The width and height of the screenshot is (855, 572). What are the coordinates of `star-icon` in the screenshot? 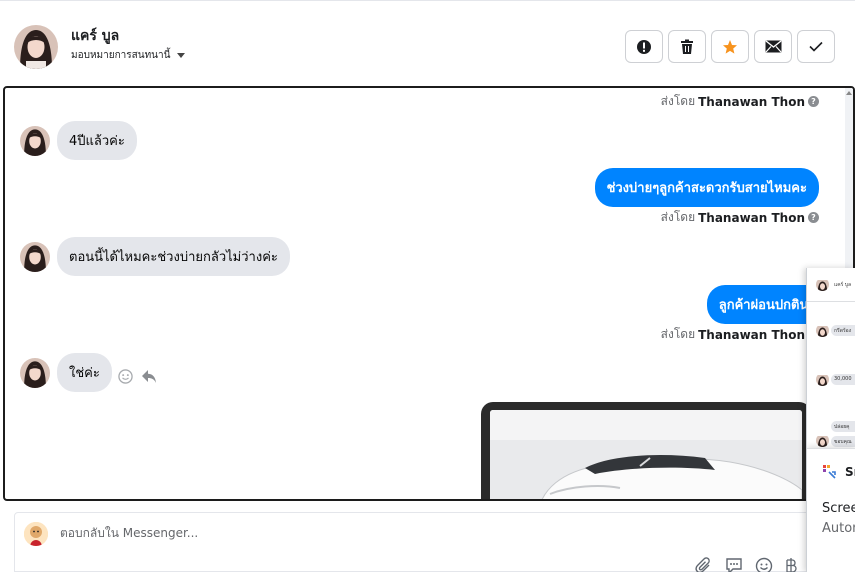 It's located at (730, 46).